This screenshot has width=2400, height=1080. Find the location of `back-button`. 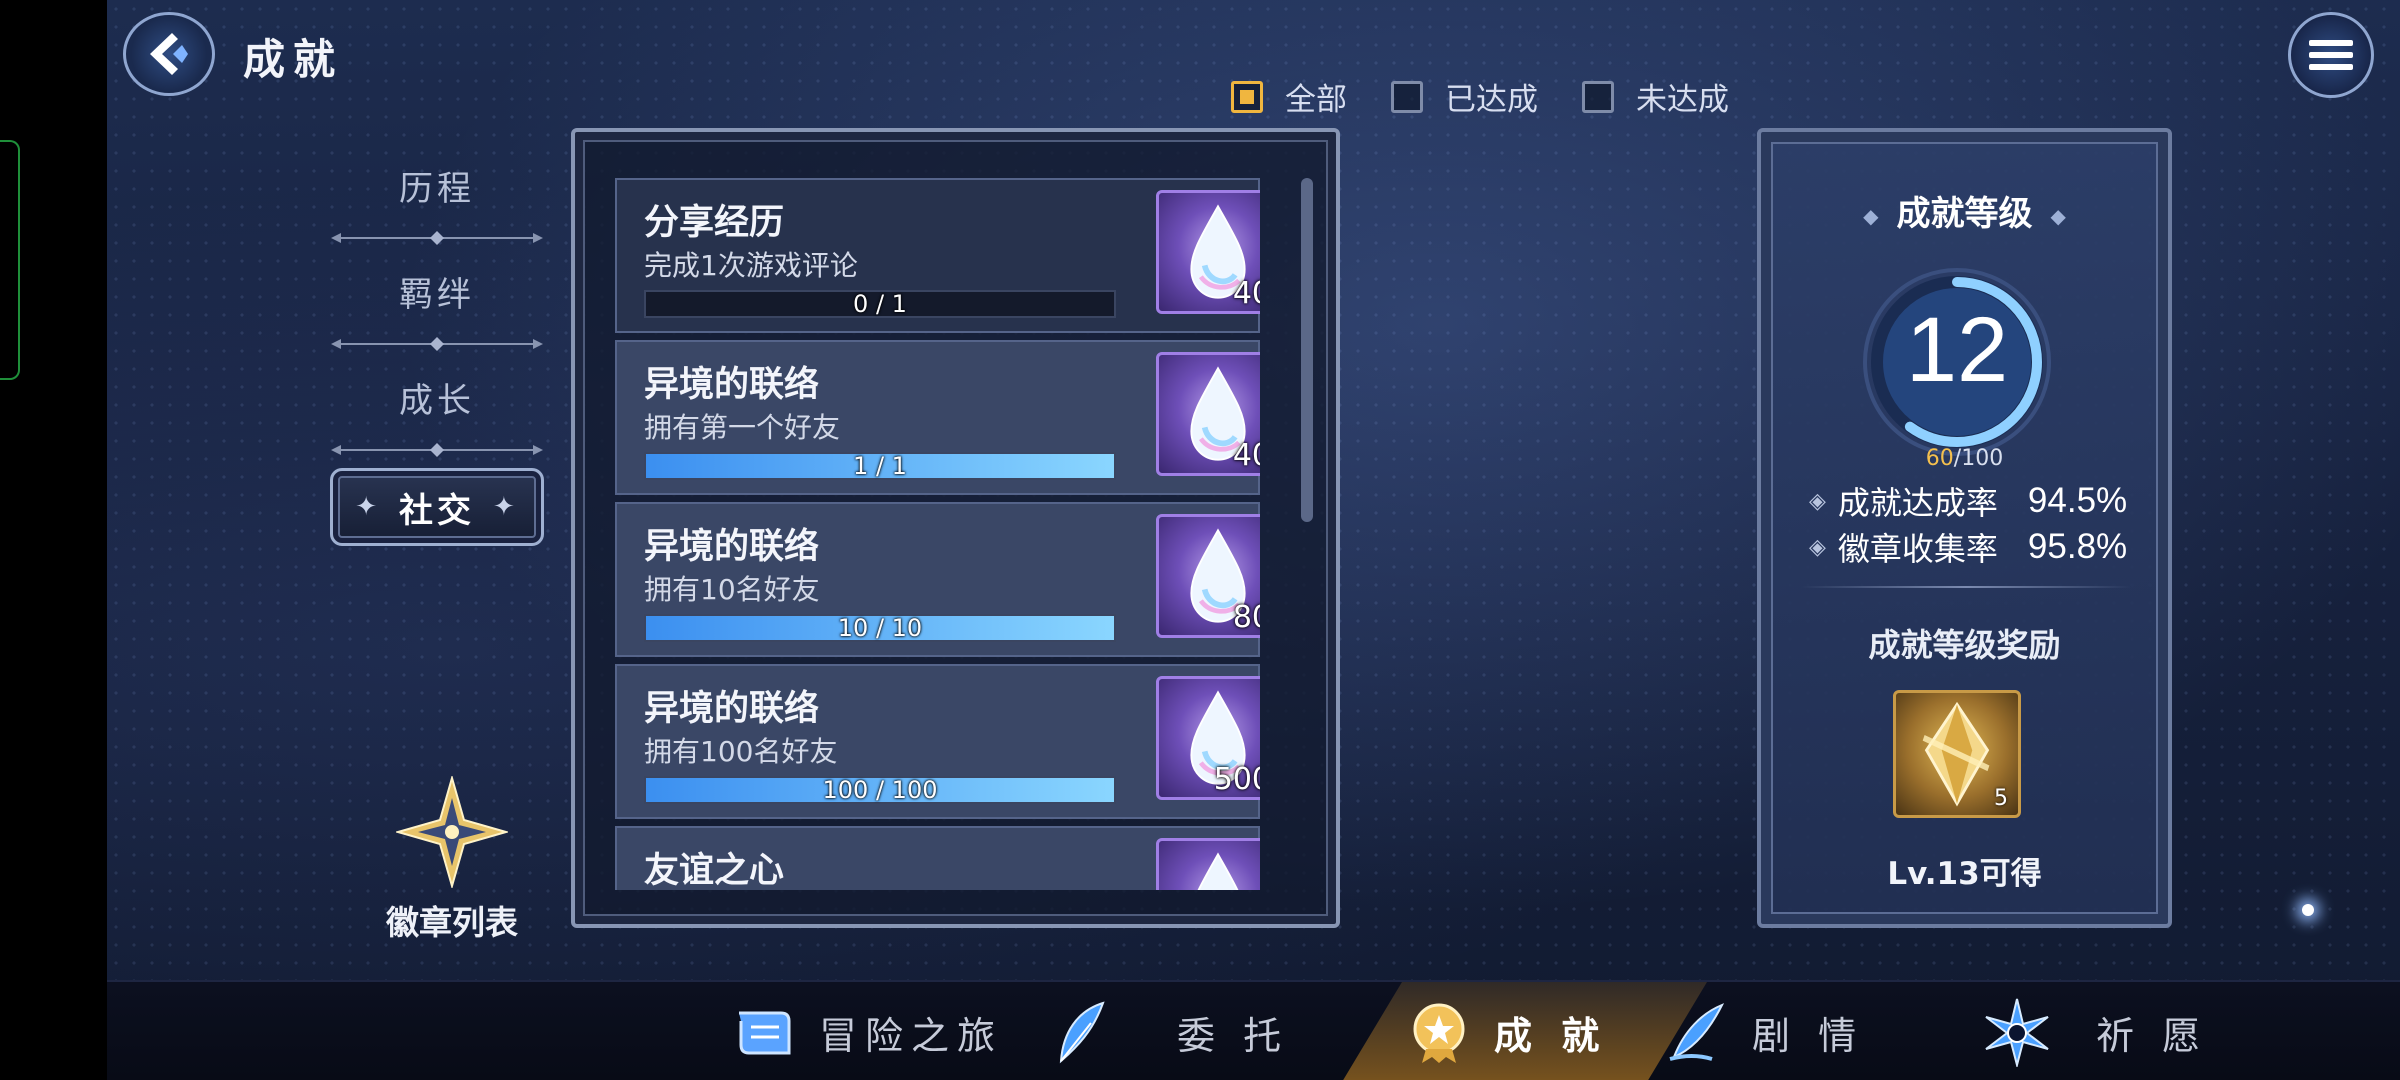

back-button is located at coordinates (169, 54).